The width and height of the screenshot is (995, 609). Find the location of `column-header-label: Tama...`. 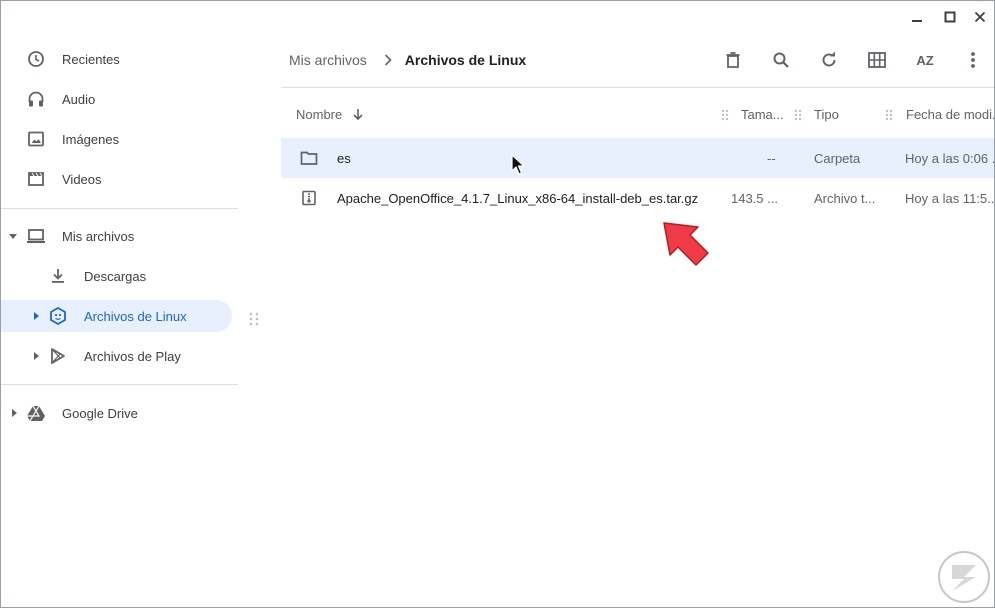

column-header-label: Tama... is located at coordinates (762, 114).